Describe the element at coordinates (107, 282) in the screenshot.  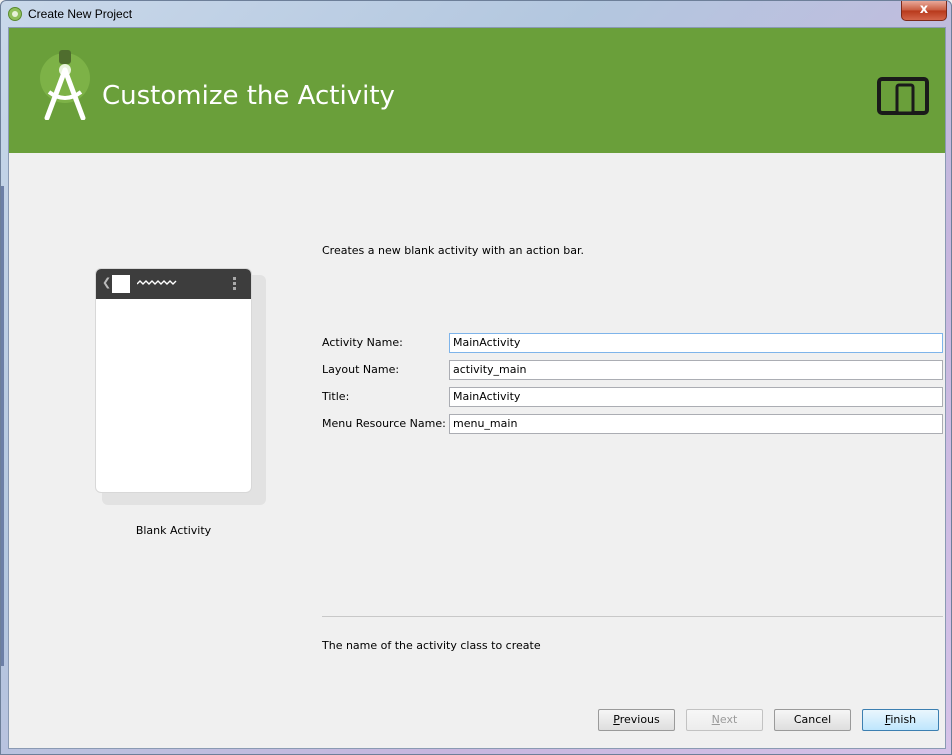
I see `back-arrow-icon: ❮` at that location.